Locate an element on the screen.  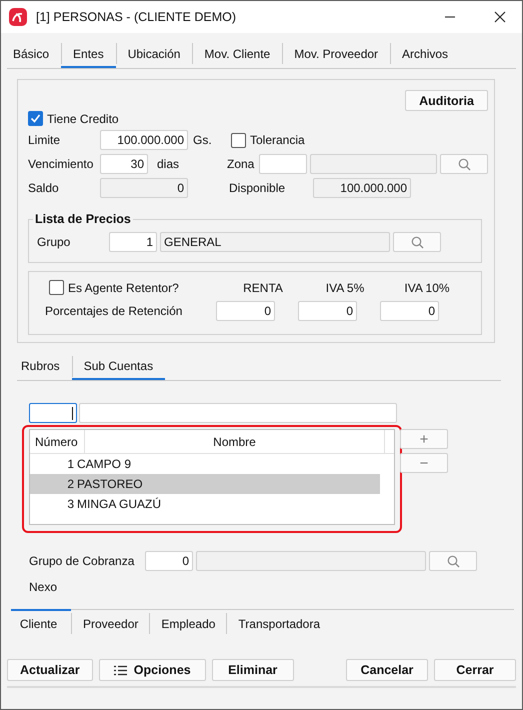
name-input-field is located at coordinates (238, 413).